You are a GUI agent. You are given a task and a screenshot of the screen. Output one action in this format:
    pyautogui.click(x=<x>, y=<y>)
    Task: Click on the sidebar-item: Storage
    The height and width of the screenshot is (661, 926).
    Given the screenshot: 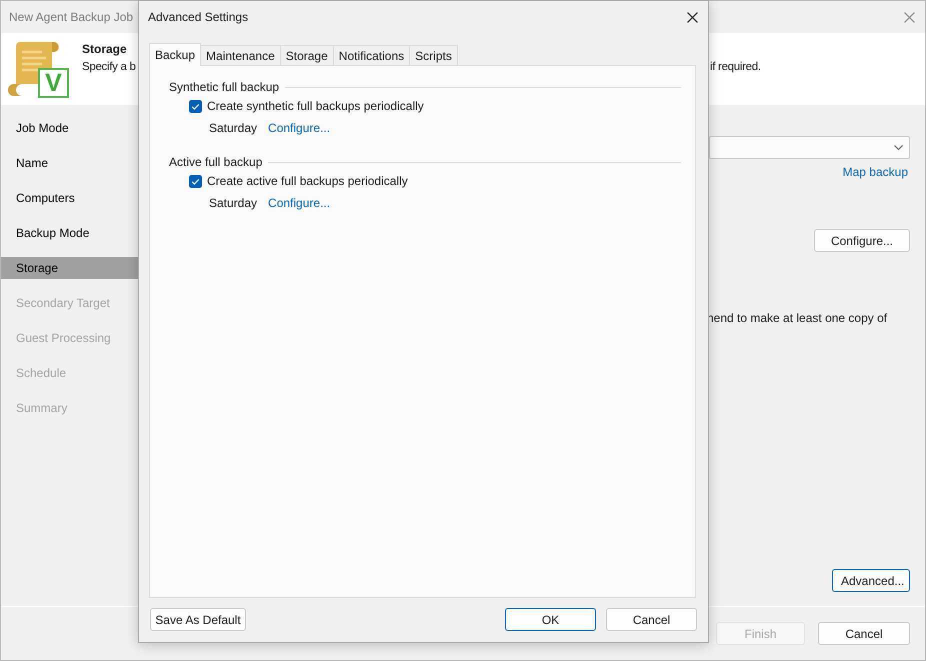 What is the action you would take?
    pyautogui.click(x=69, y=268)
    